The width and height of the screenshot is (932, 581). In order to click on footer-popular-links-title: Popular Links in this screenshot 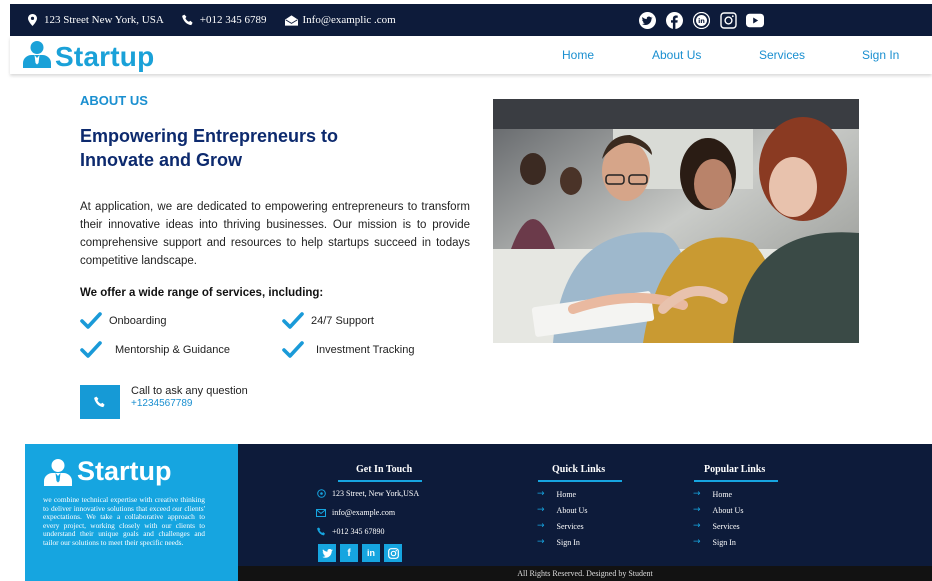, I will do `click(735, 469)`.